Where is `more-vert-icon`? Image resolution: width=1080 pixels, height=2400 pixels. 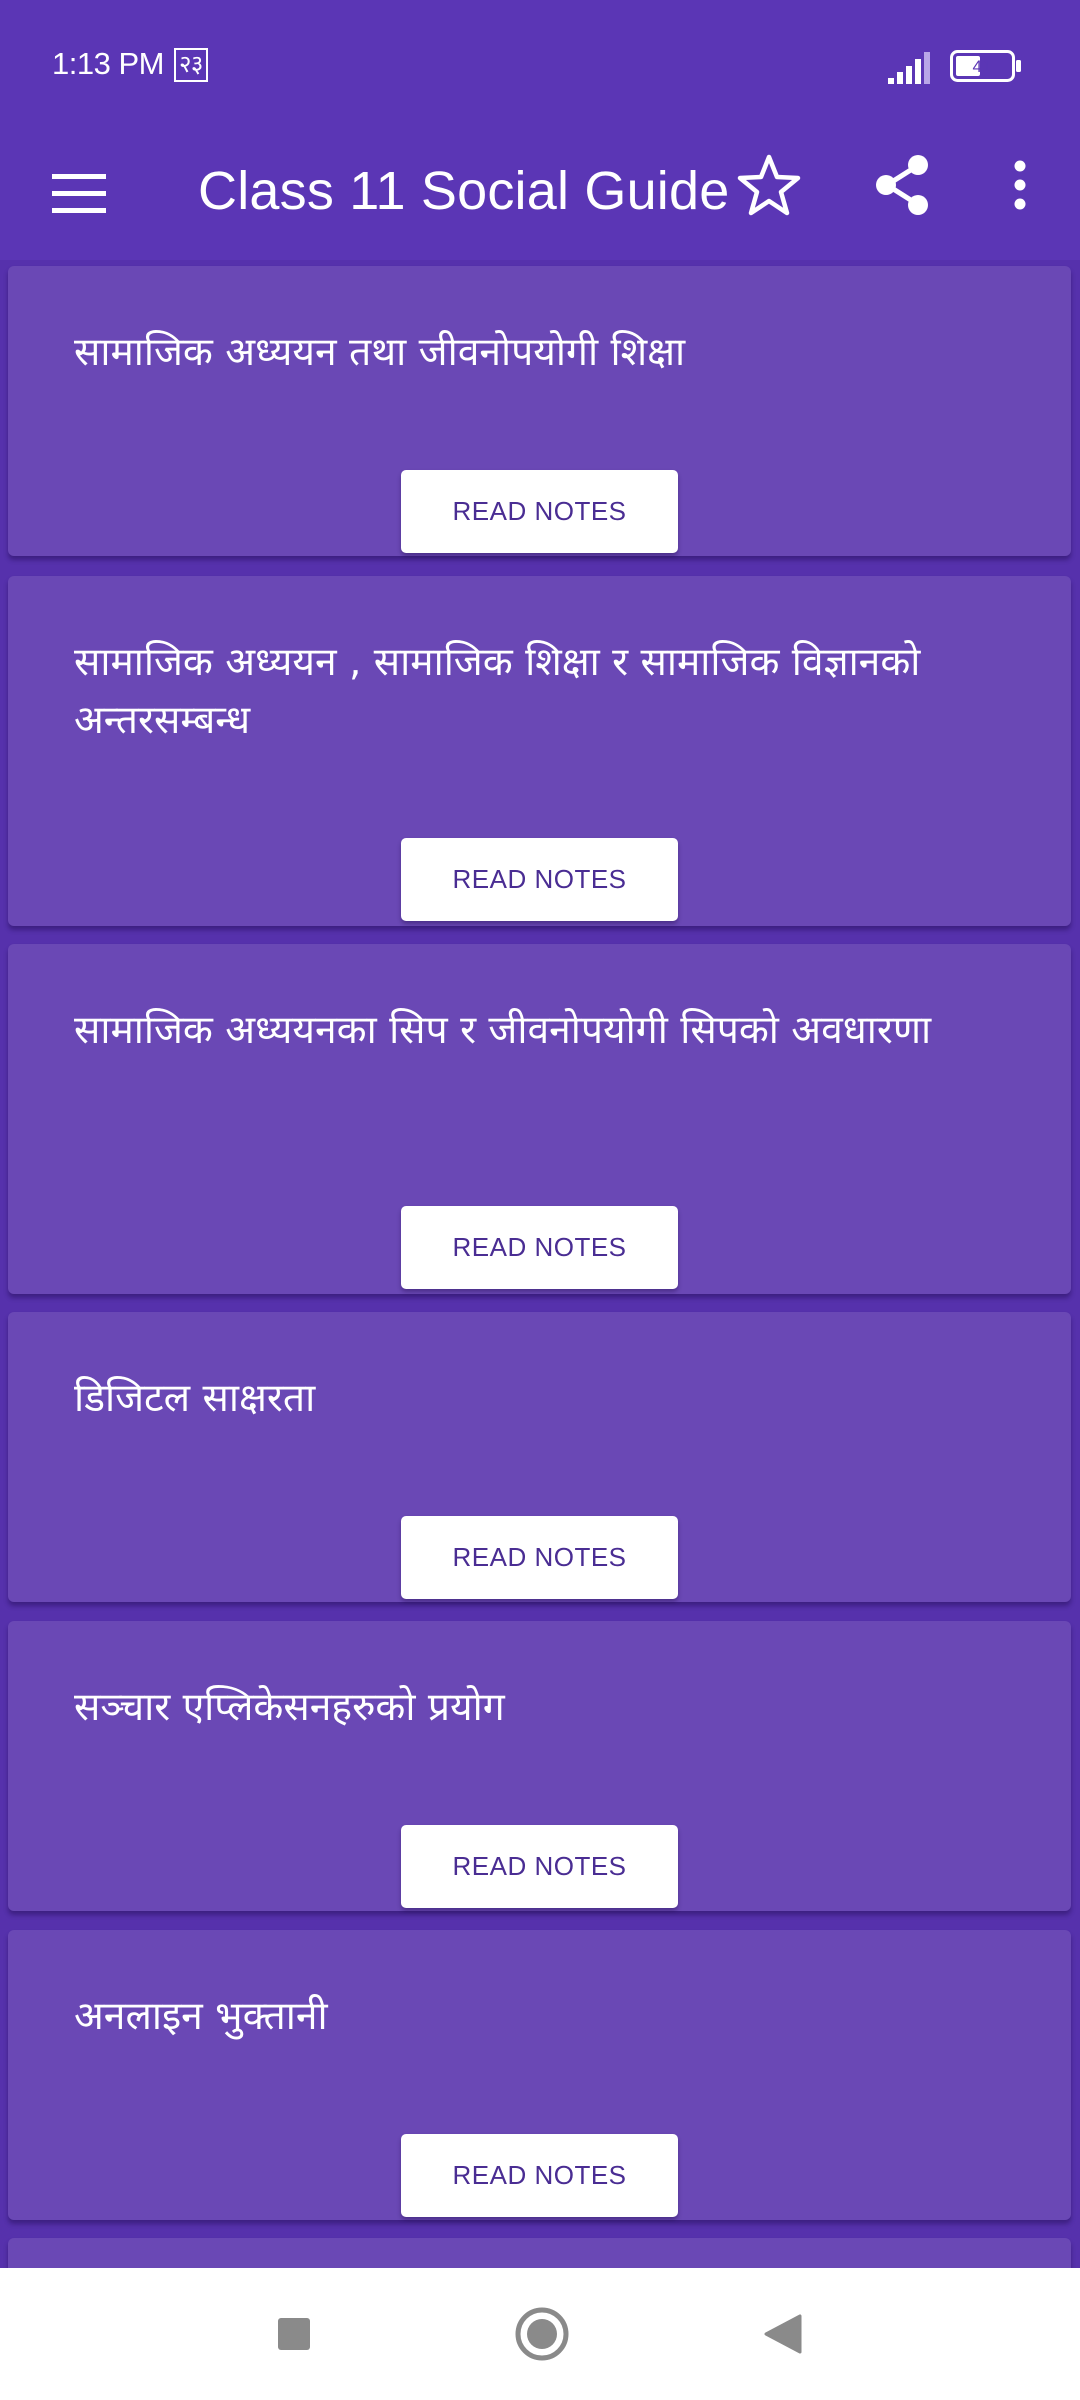 more-vert-icon is located at coordinates (1020, 185).